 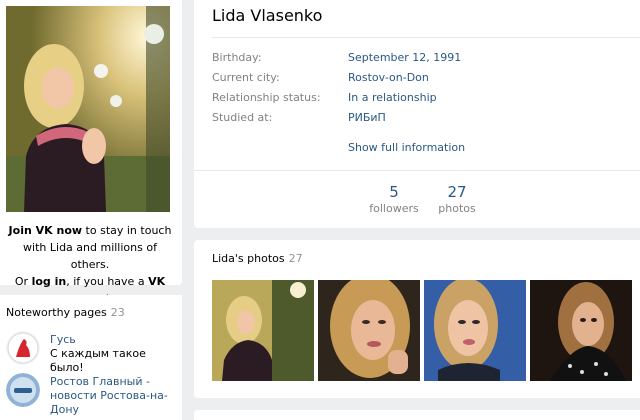 I want to click on page-name: Ростов Главный - новости Ростова-на-Дону, so click(x=114, y=396).